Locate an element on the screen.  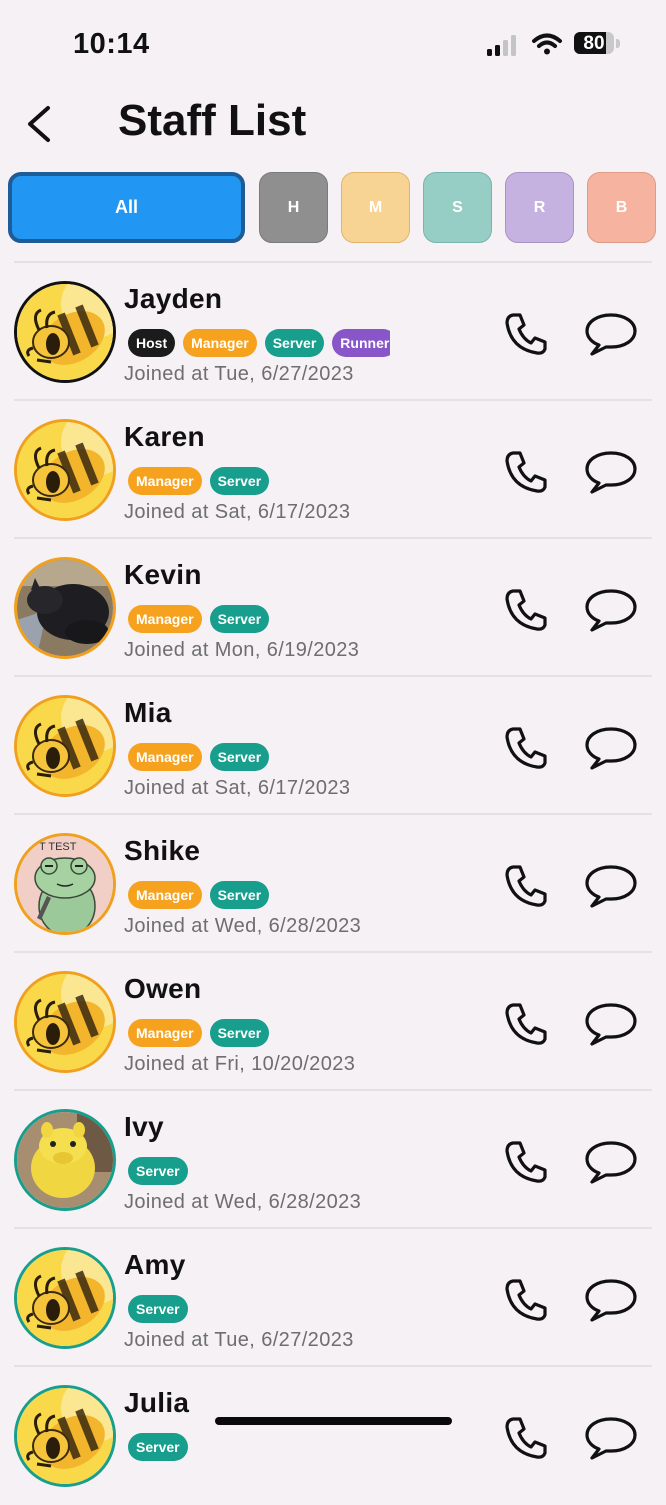
cellular-signal-icon is located at coordinates (501, 45).